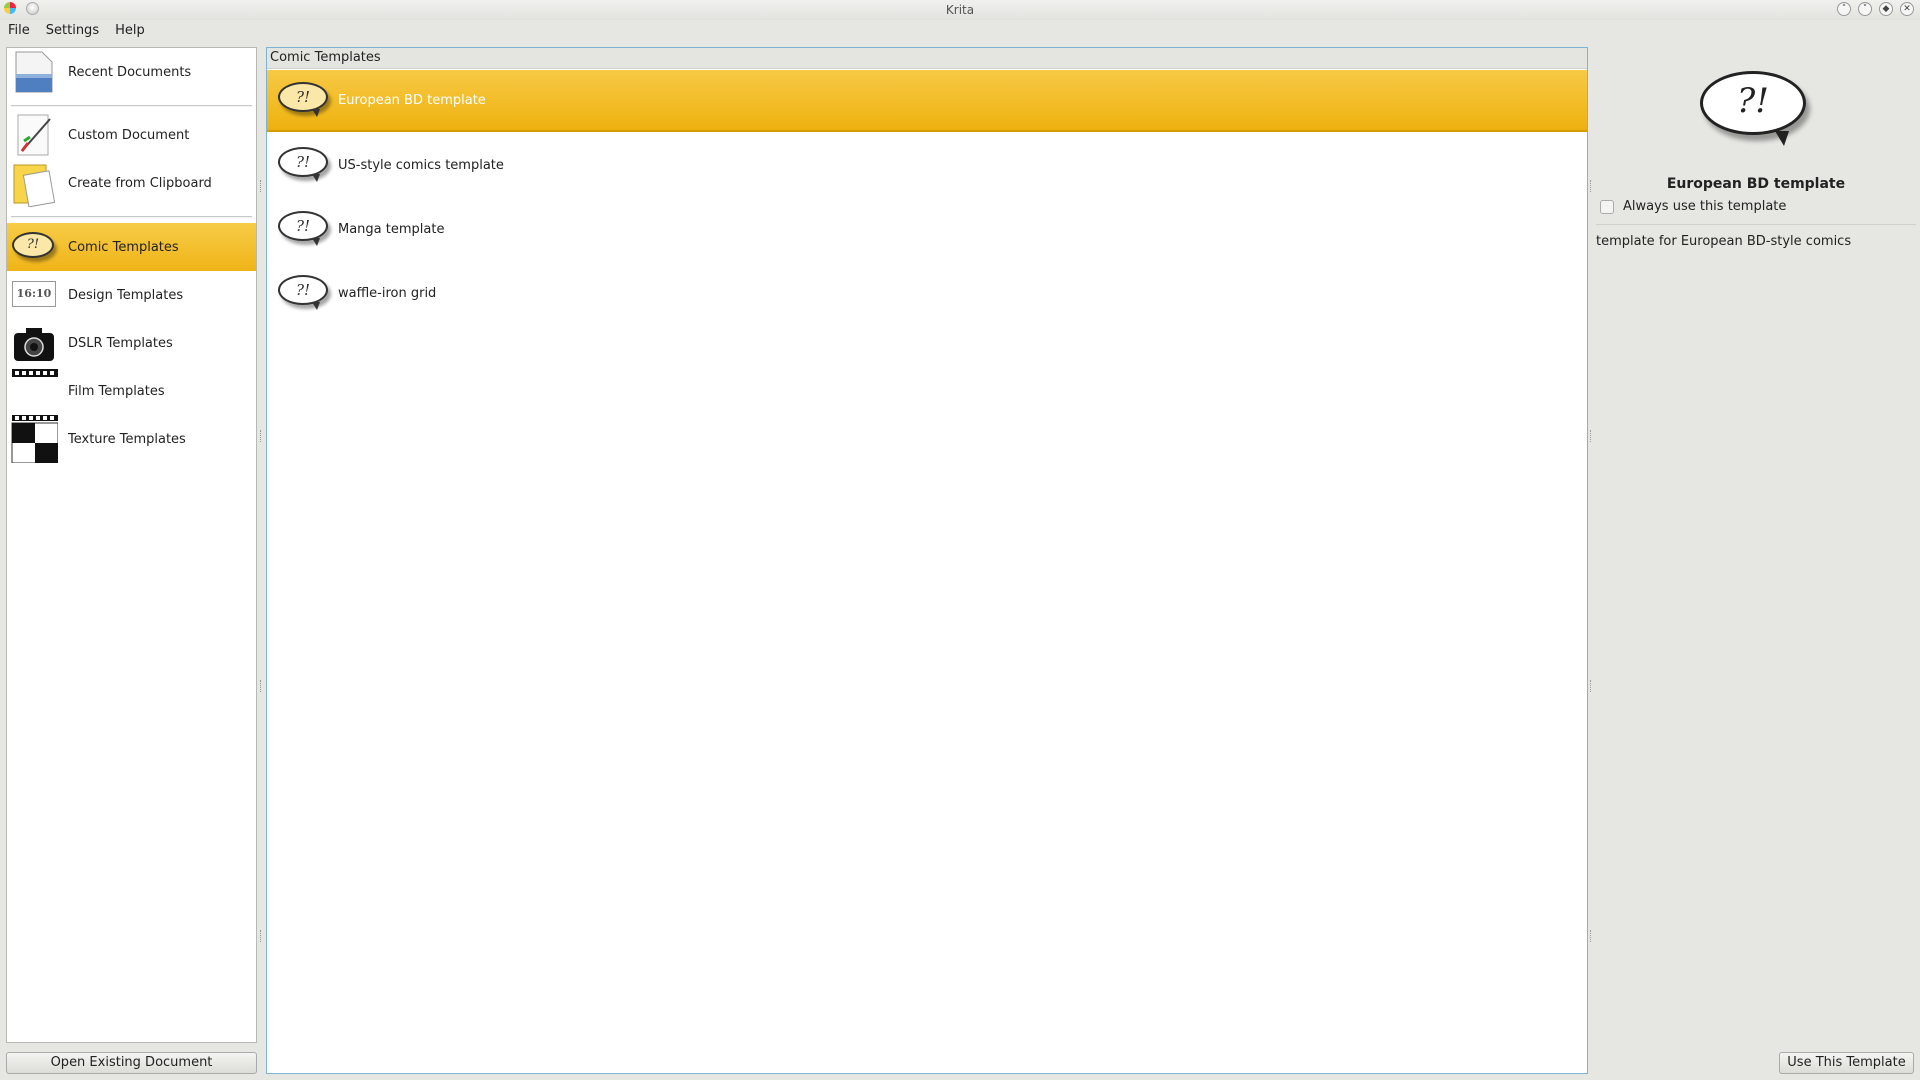 The height and width of the screenshot is (1080, 1920). I want to click on template-list-header: Comic Templates, so click(927, 58).